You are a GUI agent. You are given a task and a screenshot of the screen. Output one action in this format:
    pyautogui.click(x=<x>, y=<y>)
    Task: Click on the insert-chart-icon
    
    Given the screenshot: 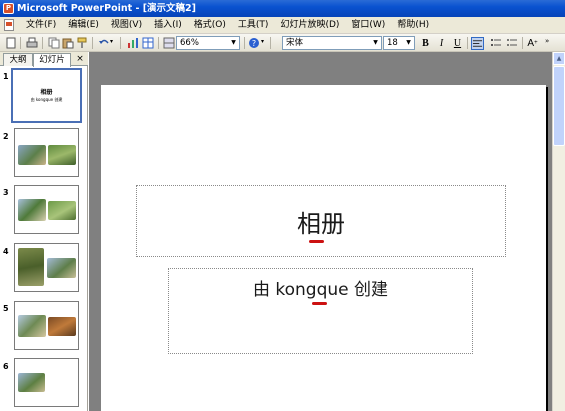 What is the action you would take?
    pyautogui.click(x=133, y=43)
    